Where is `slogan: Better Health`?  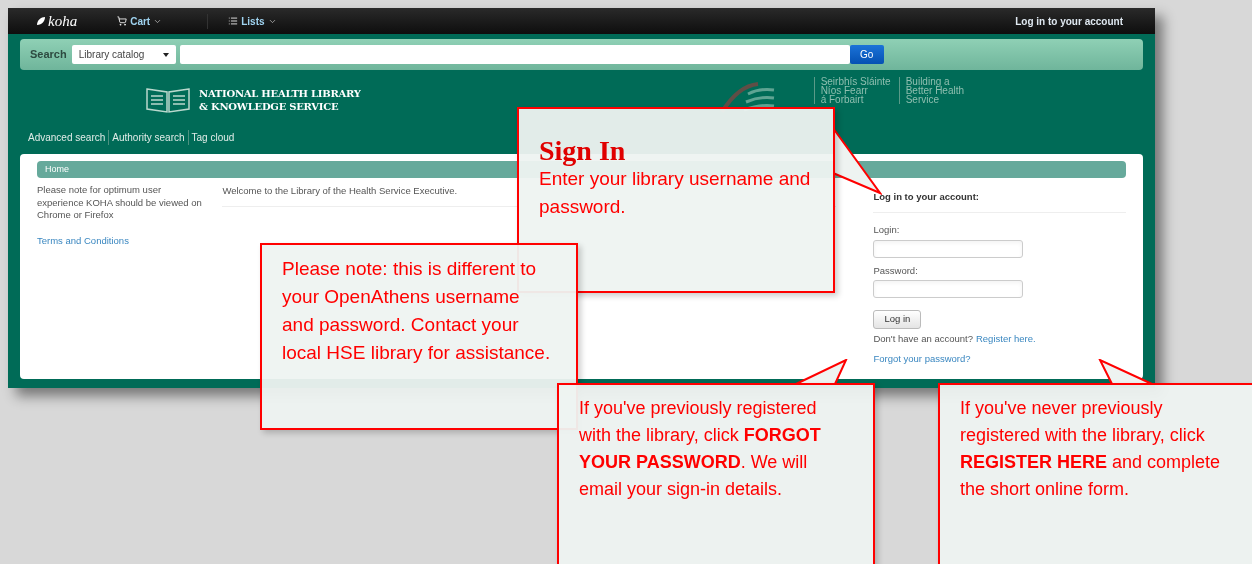
slogan: Better Health is located at coordinates (935, 90).